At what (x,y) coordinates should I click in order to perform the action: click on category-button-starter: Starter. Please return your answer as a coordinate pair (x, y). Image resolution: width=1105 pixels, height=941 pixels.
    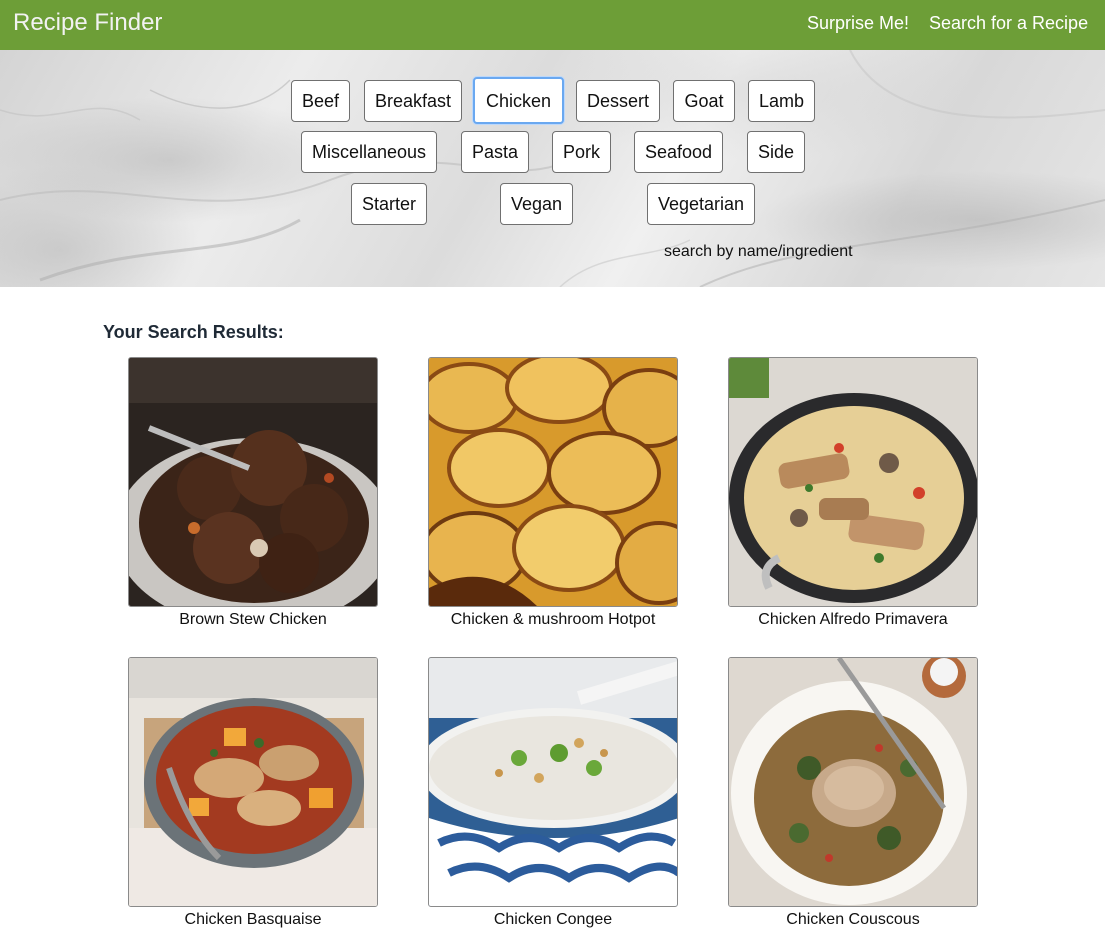
    Looking at the image, I should click on (389, 204).